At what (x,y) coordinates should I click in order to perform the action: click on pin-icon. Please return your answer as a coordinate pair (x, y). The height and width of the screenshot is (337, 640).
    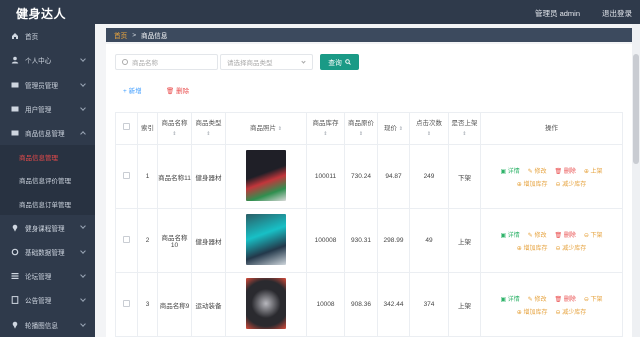
    Looking at the image, I should click on (15, 325).